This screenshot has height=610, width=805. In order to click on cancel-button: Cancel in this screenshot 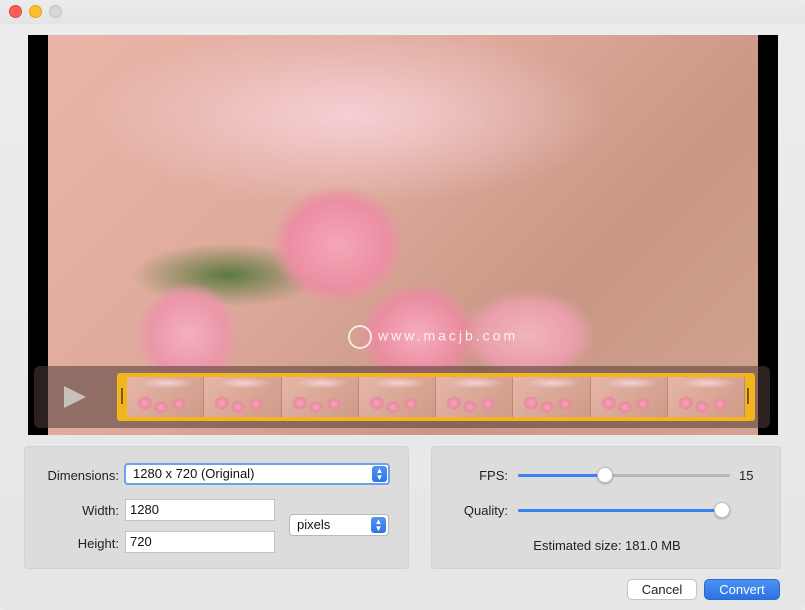, I will do `click(662, 589)`.